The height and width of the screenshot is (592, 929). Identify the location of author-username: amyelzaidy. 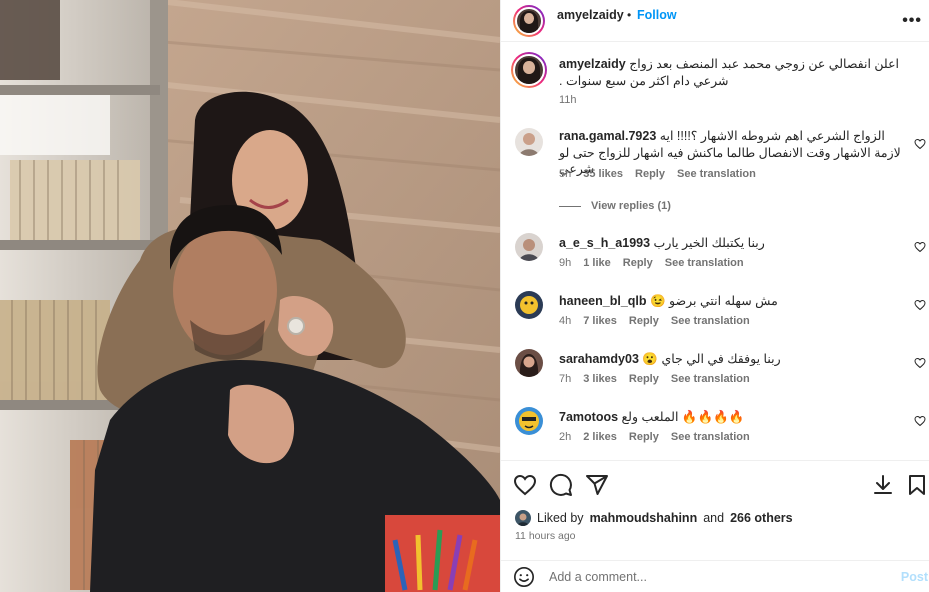
(590, 15).